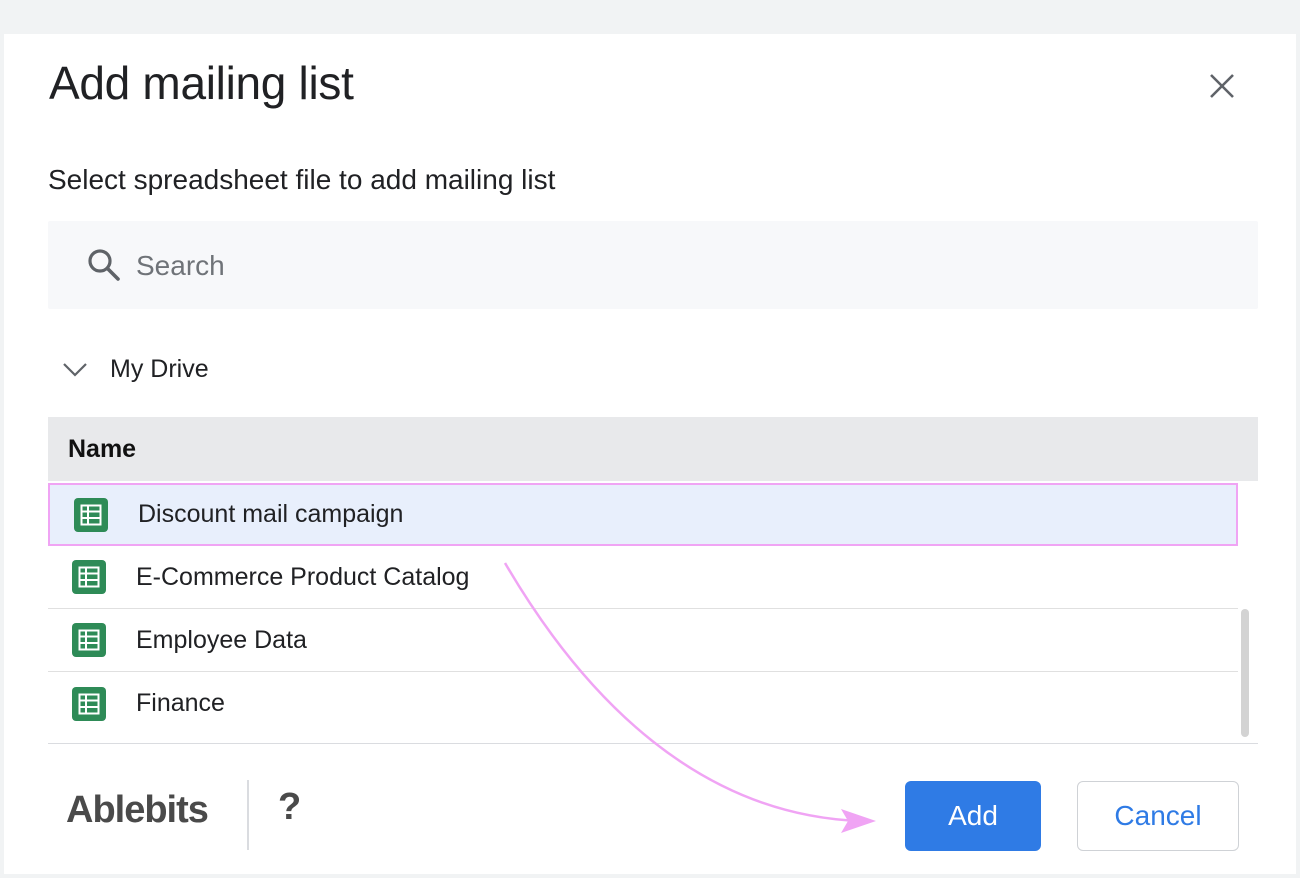 This screenshot has width=1300, height=878. What do you see at coordinates (643, 577) in the screenshot?
I see `file-row-e-commerce-product-catalog: E-Commerce Product Catalog` at bounding box center [643, 577].